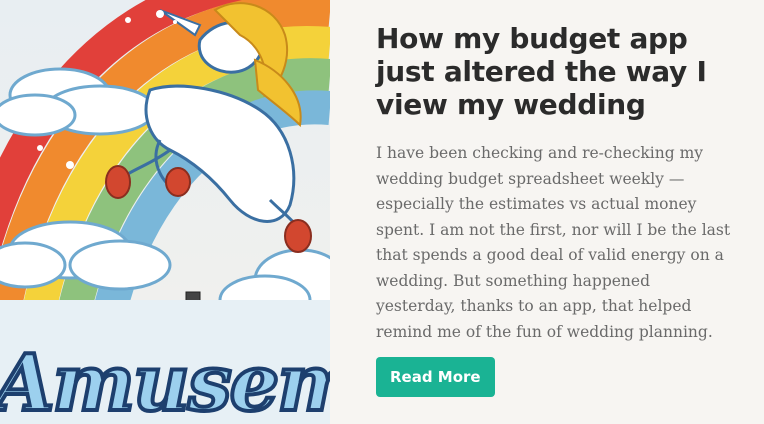  Describe the element at coordinates (165, 381) in the screenshot. I see `sign-text: Amuseme` at that location.